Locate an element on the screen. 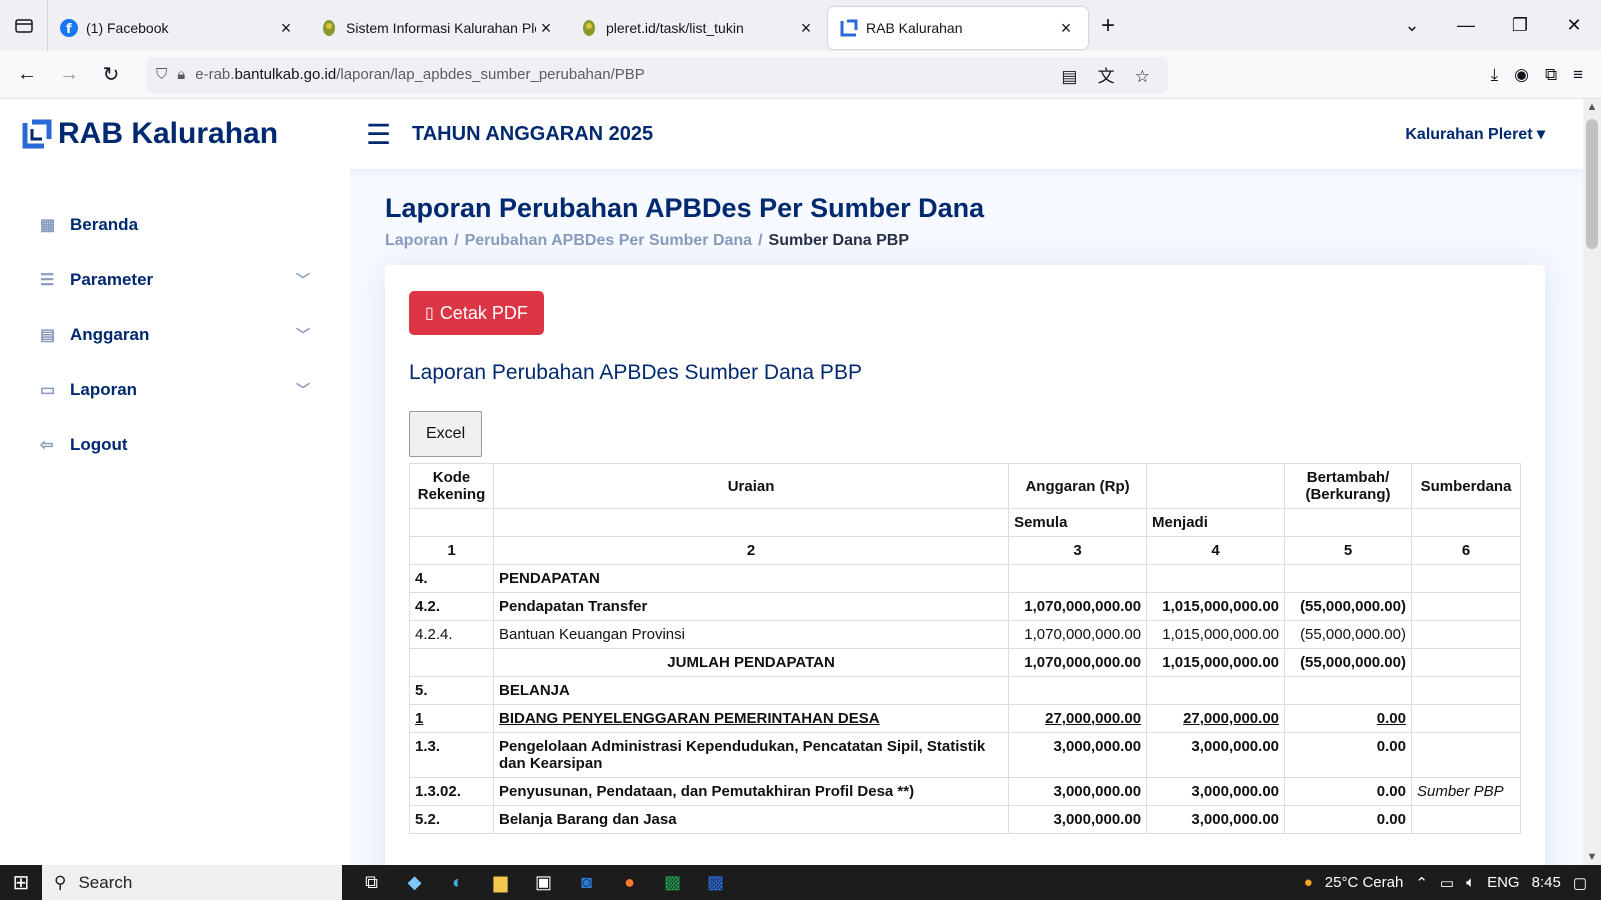 This screenshot has width=1601, height=900. table-row: 5. BELANJA is located at coordinates (965, 690).